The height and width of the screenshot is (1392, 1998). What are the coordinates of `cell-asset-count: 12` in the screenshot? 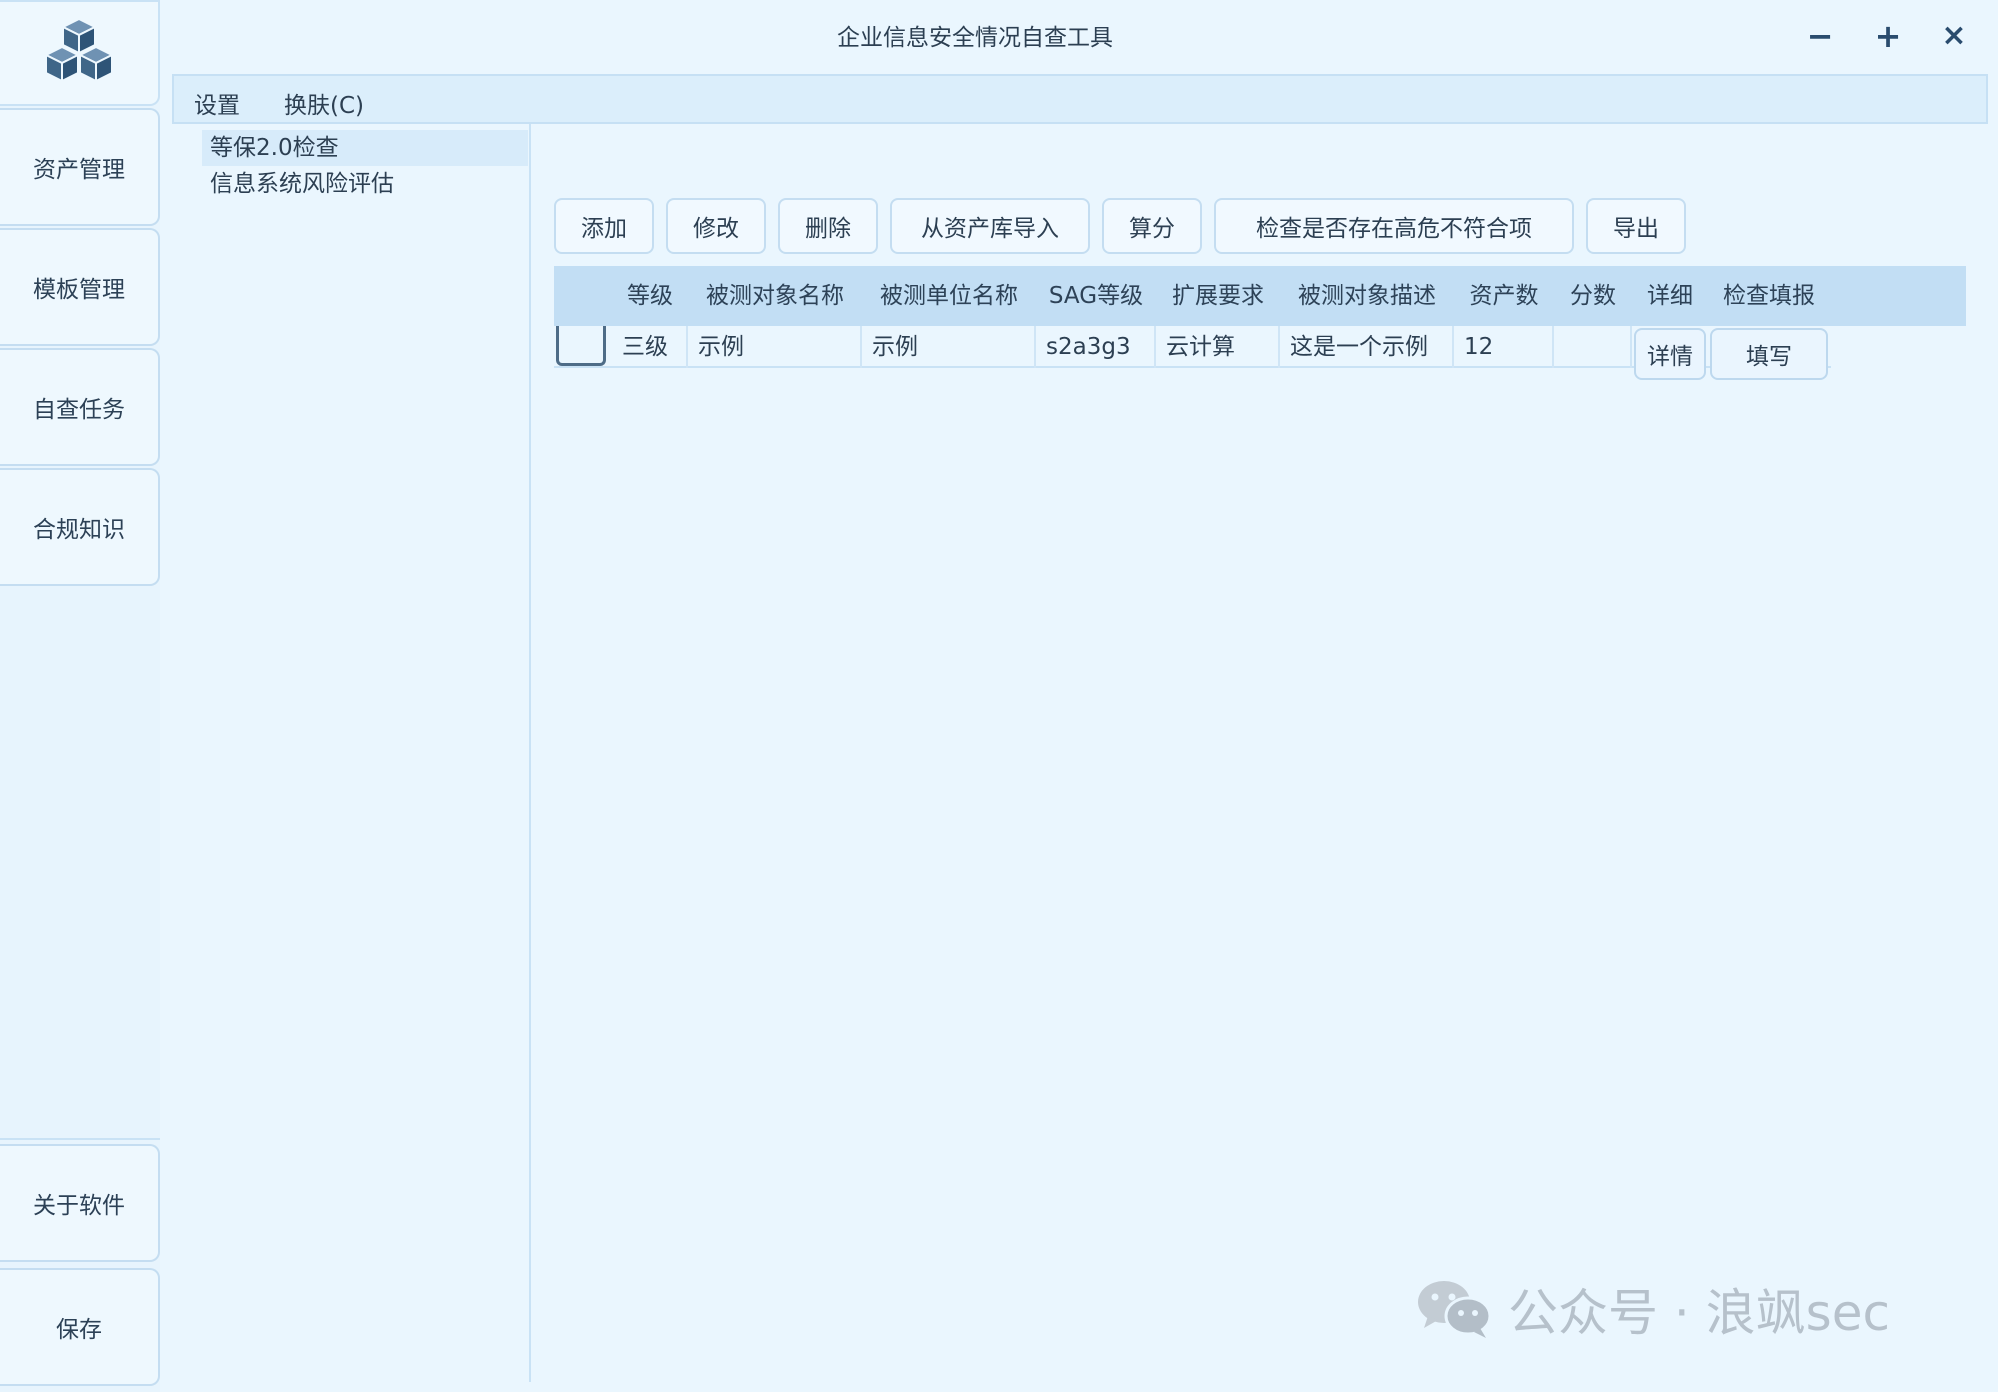 It's located at (1504, 347).